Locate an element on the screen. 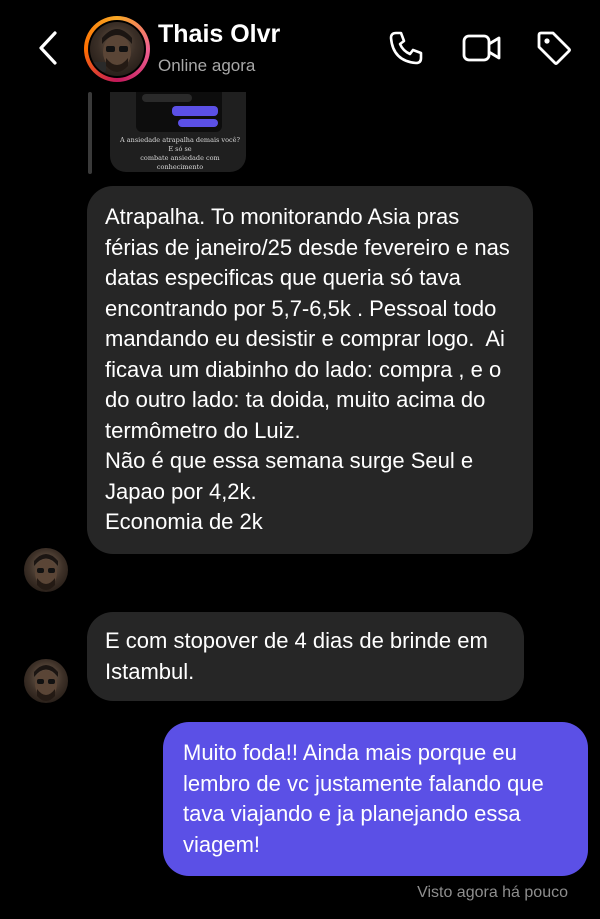 The width and height of the screenshot is (600, 919). video-camera-icon is located at coordinates (481, 48).